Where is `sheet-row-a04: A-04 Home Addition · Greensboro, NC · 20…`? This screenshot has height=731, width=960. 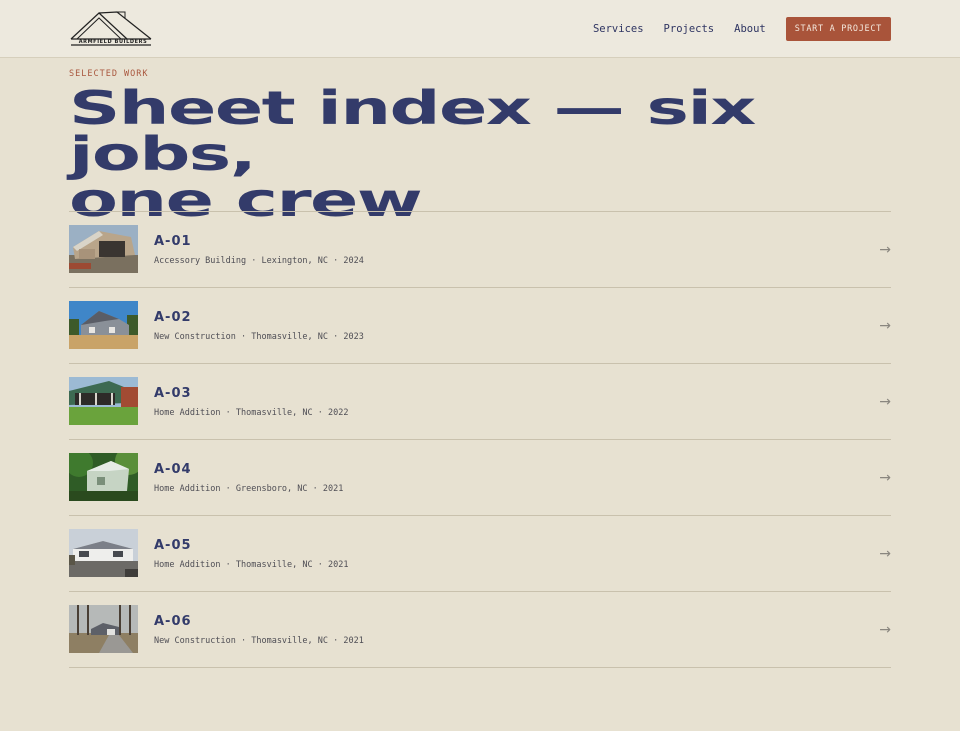
sheet-row-a04: A-04 Home Addition · Greensboro, NC · 20… is located at coordinates (480, 478).